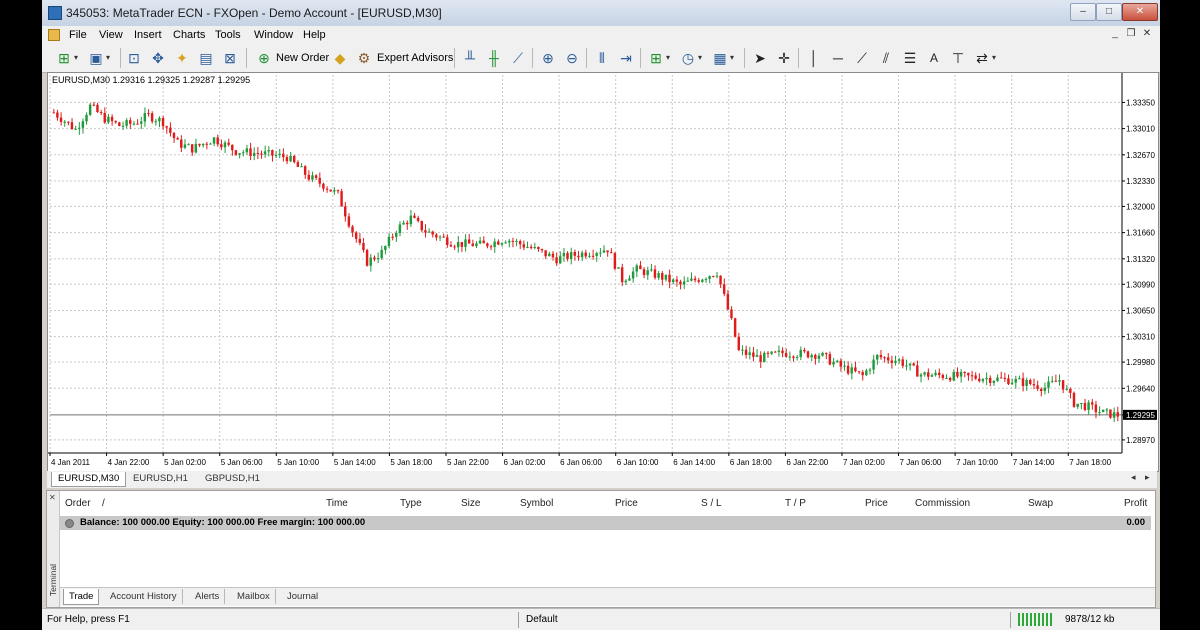  I want to click on zoom-out-icon: ⊖, so click(572, 58).